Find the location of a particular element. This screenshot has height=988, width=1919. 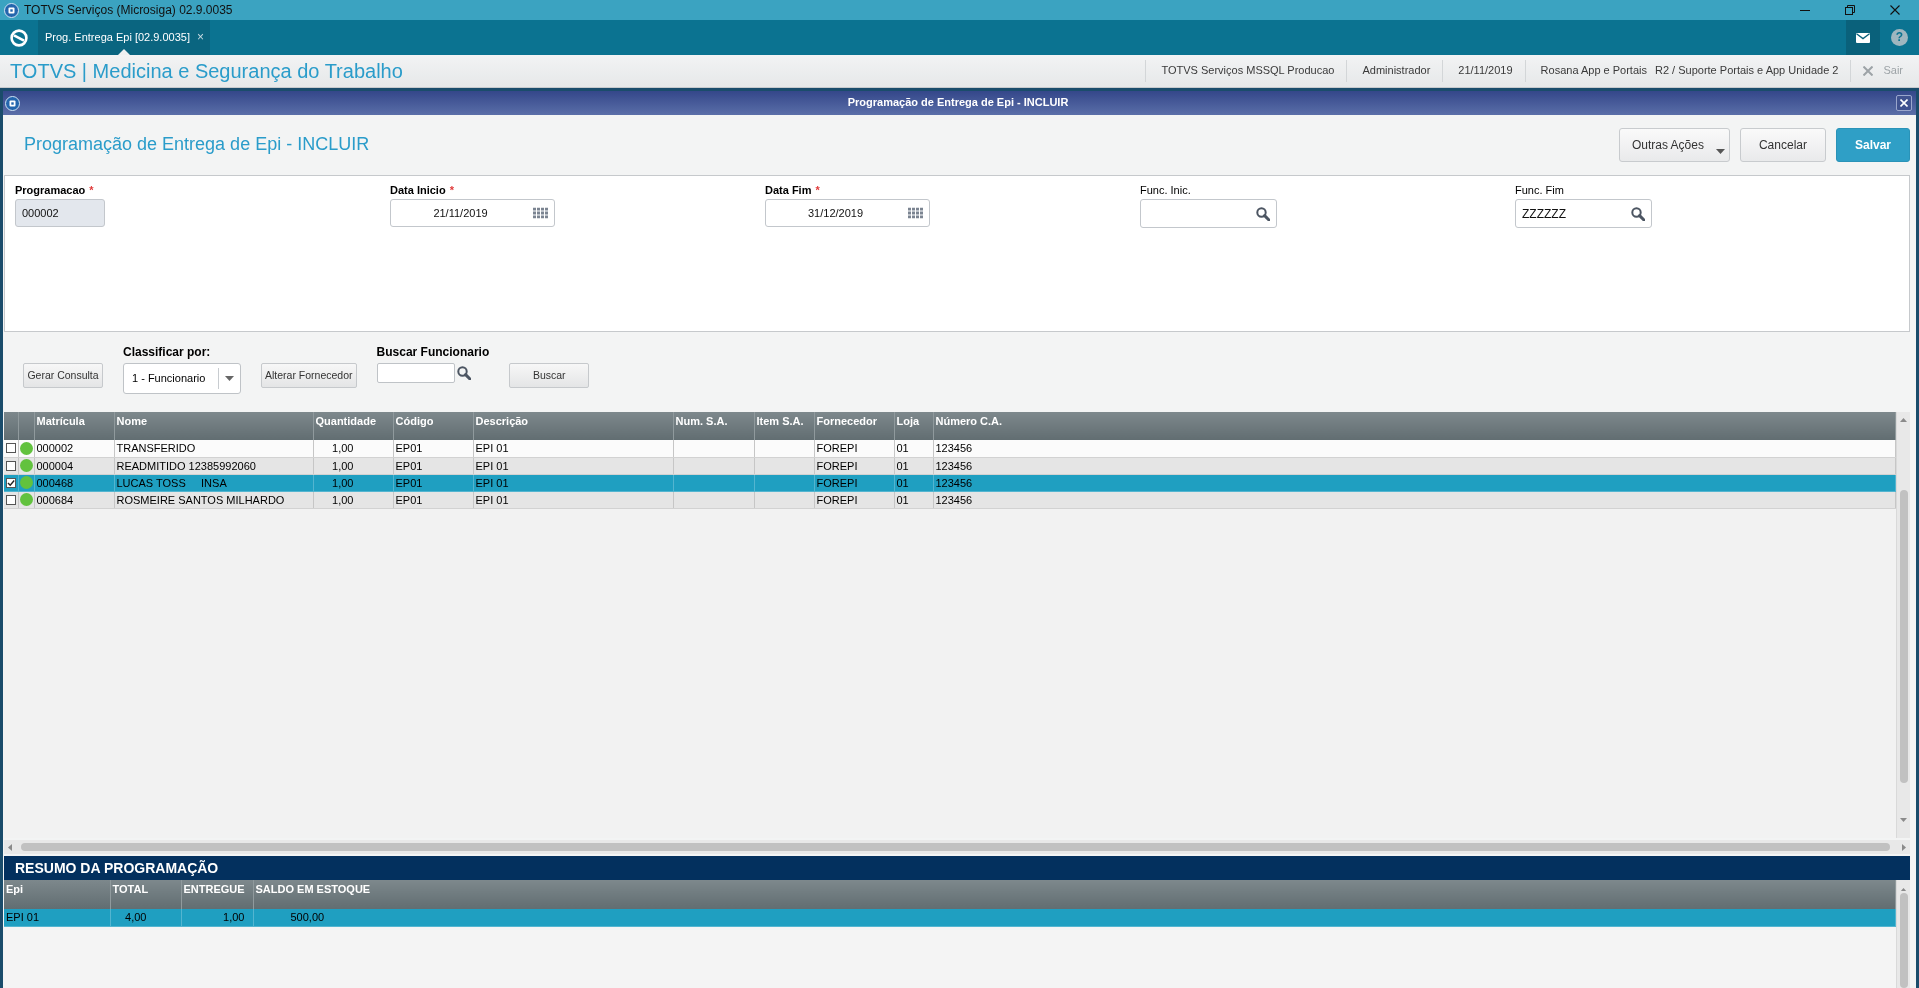

dialog-heading: Programação de Entrega de Epi - INCLUIR is located at coordinates (197, 145).